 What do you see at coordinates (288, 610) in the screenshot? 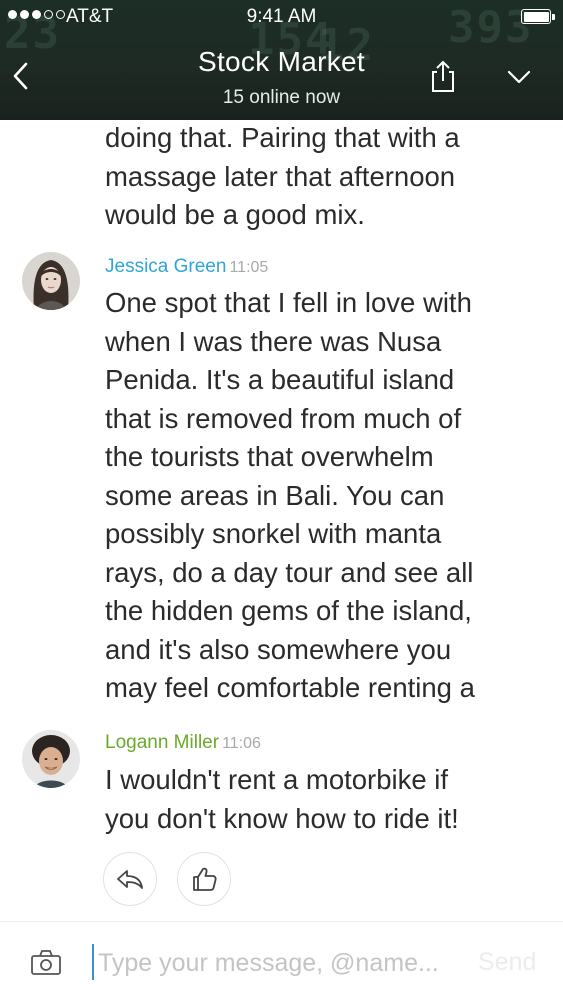
I see `message-line: the hidden gems of the island,` at bounding box center [288, 610].